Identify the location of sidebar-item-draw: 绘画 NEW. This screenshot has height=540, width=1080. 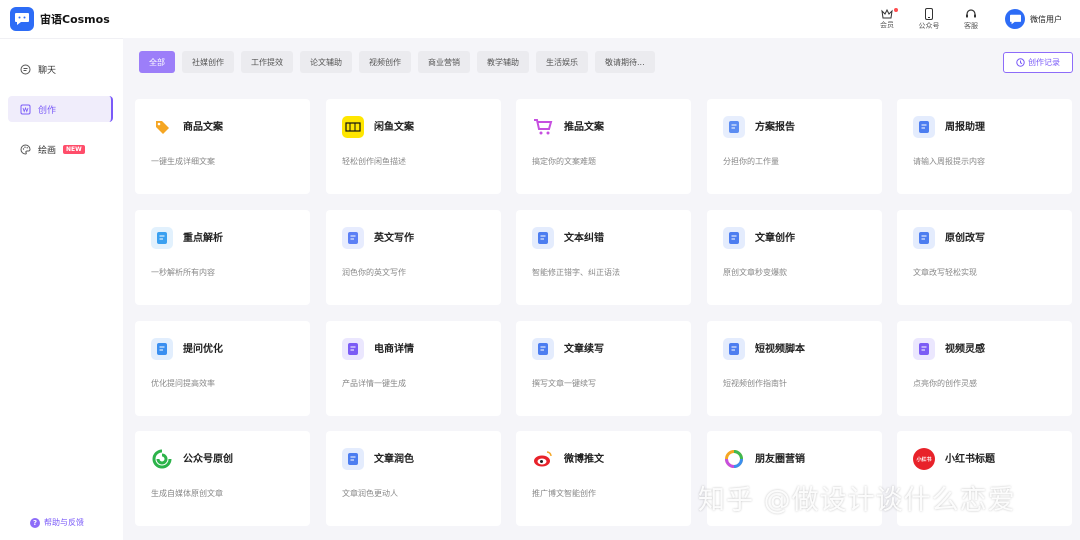
(60, 149).